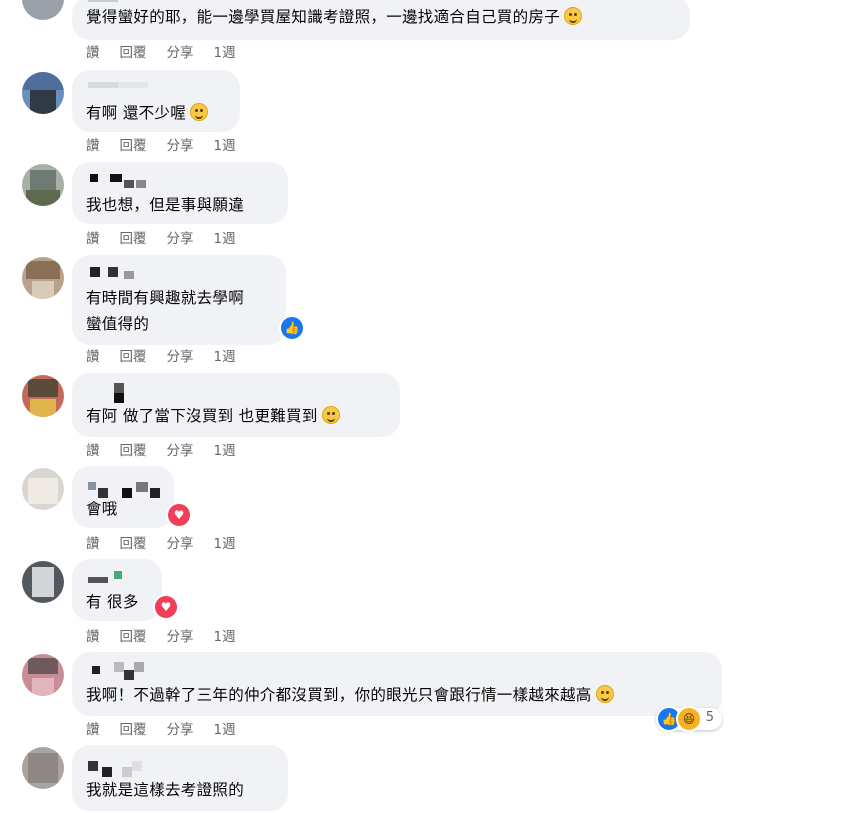  I want to click on smile-emoji-icon, so click(573, 16).